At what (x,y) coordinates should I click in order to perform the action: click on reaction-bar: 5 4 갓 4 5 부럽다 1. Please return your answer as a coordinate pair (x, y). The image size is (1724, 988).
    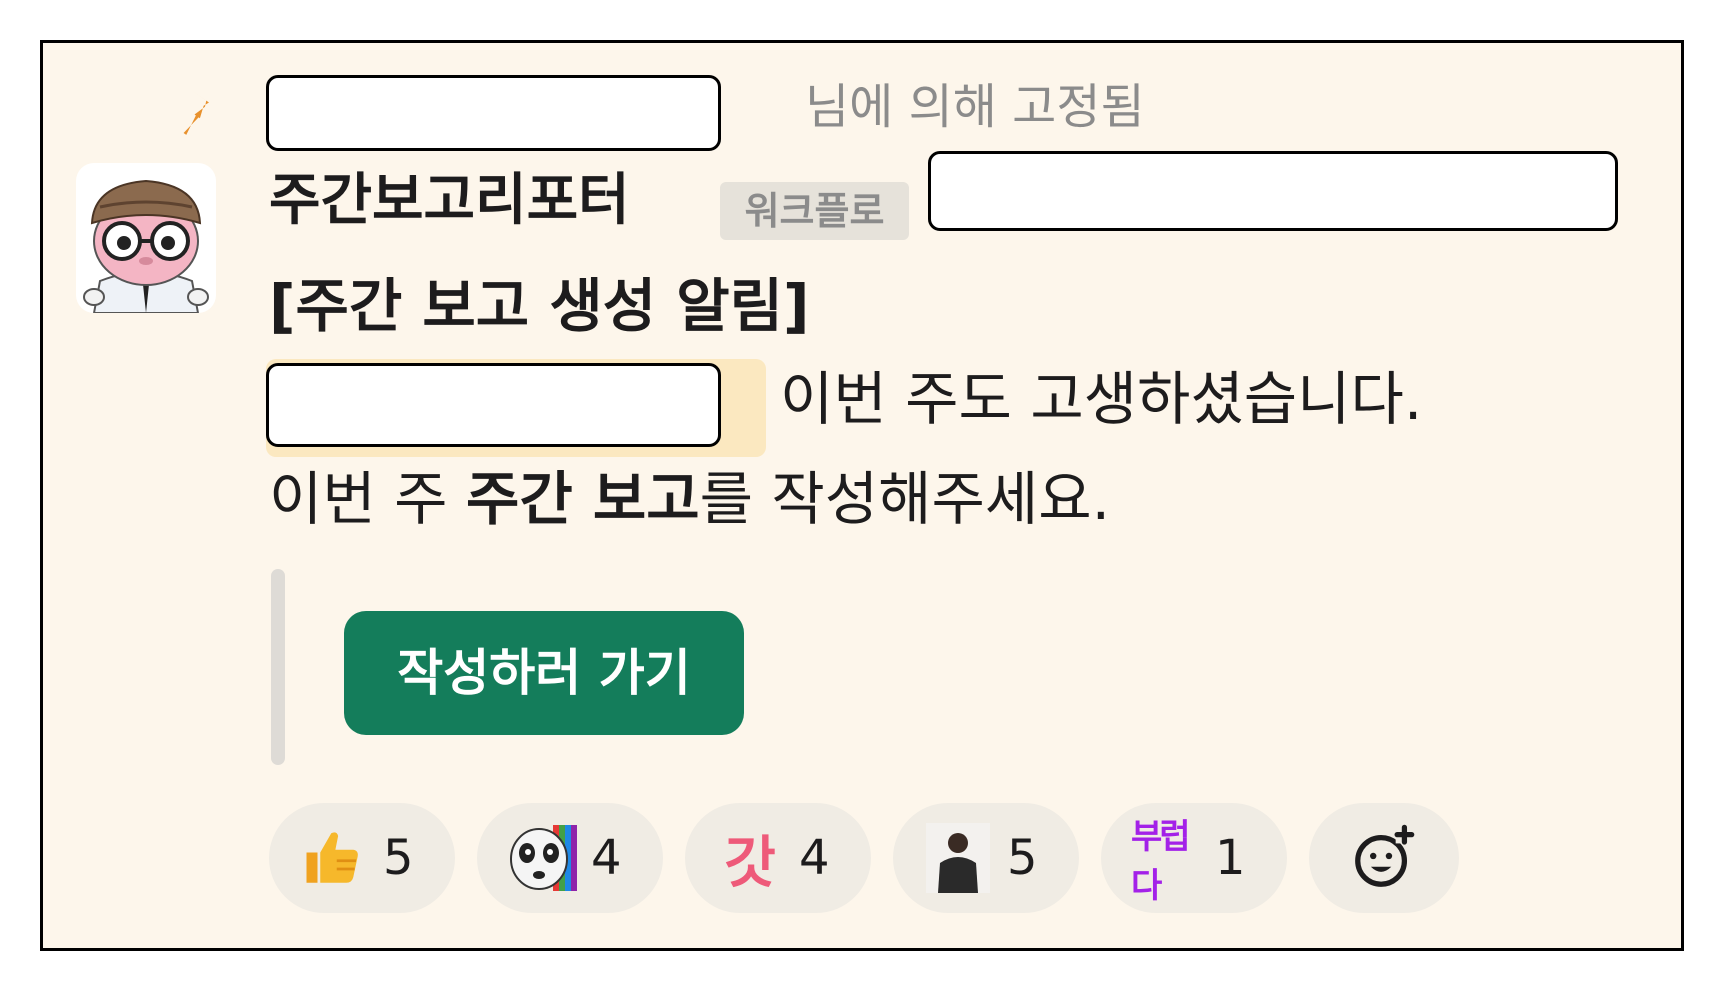
    Looking at the image, I should click on (864, 858).